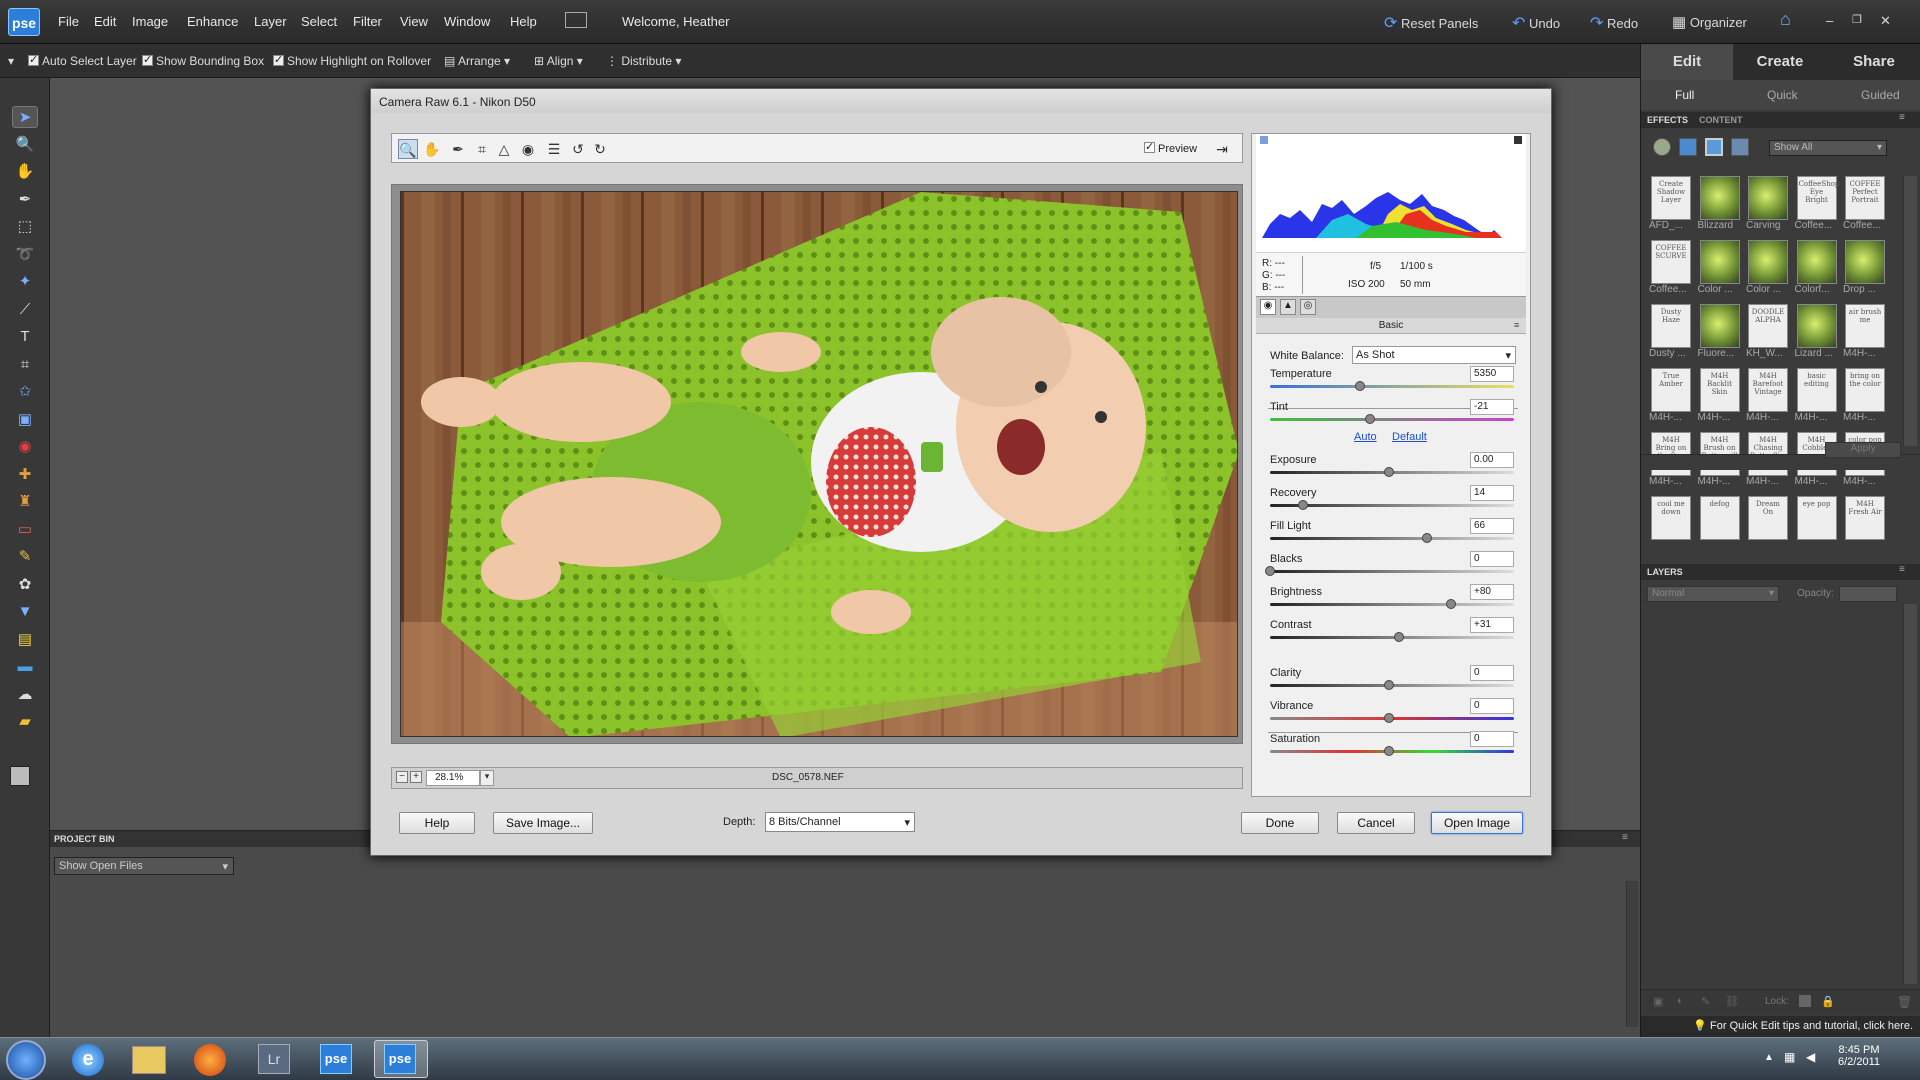  What do you see at coordinates (1885, 21) in the screenshot?
I see `close-icon: ✕` at bounding box center [1885, 21].